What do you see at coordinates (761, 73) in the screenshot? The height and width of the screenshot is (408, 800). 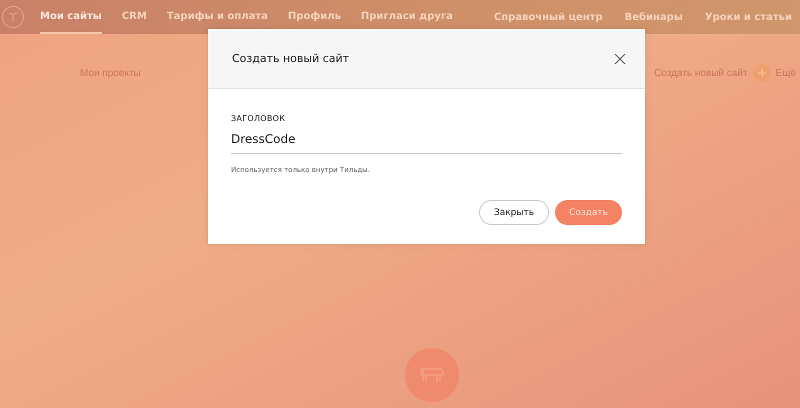 I see `plus-icon` at bounding box center [761, 73].